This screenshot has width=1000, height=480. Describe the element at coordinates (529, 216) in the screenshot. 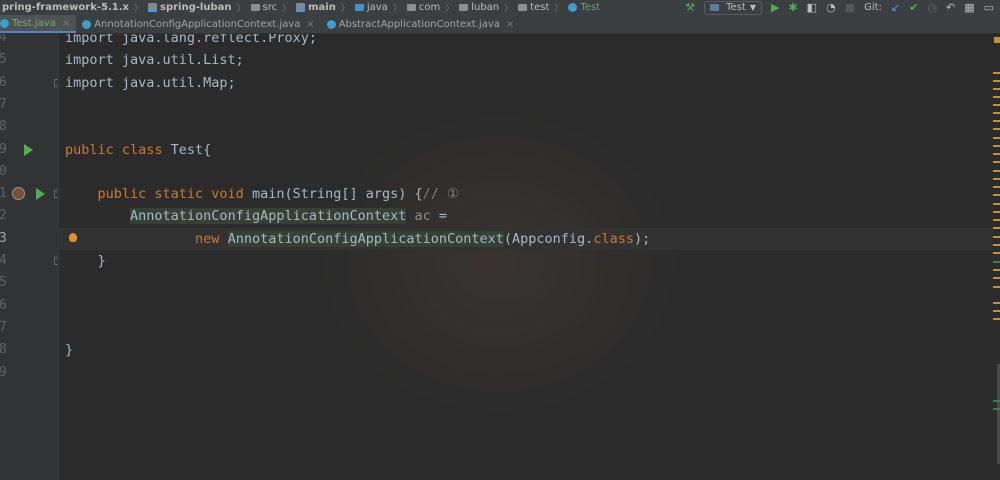

I see `code-line: AnnotationConfigApplicationContext ac =` at that location.